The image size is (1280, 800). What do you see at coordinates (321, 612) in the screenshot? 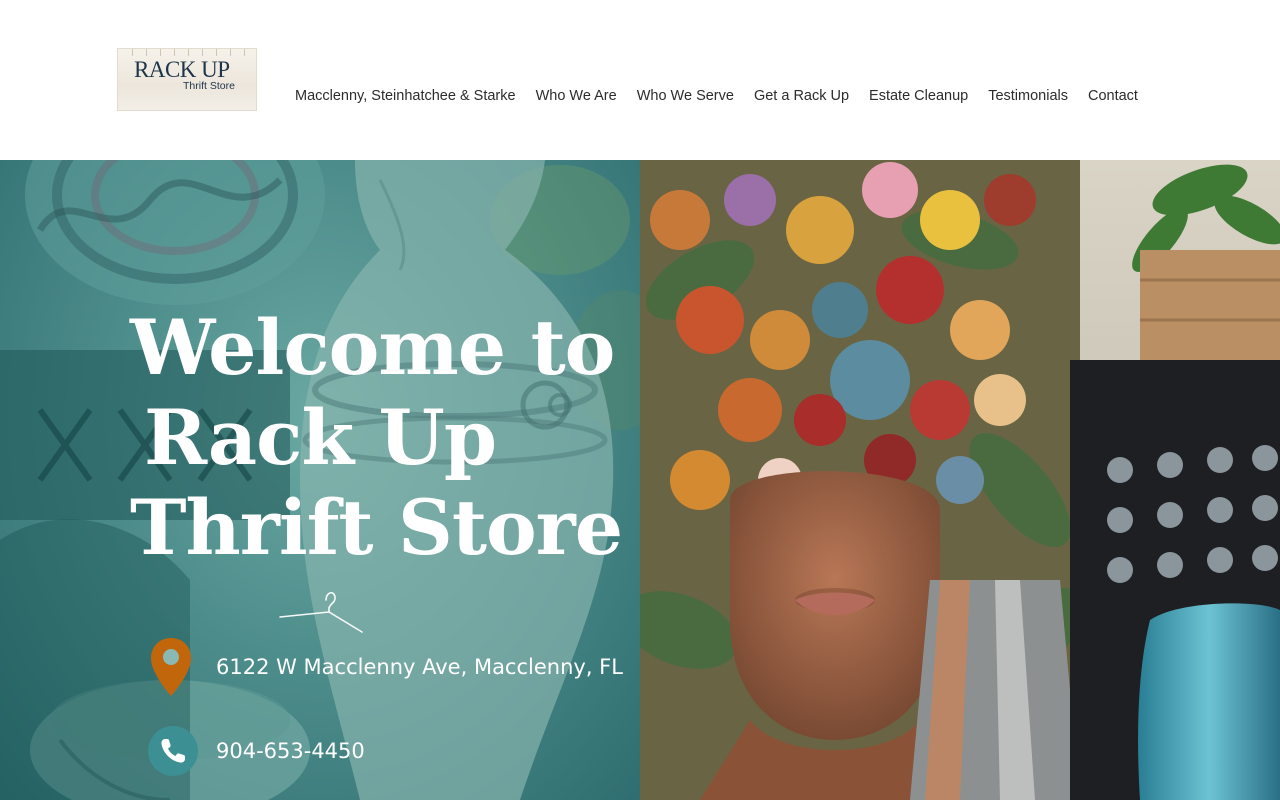
I see `hanger-icon` at bounding box center [321, 612].